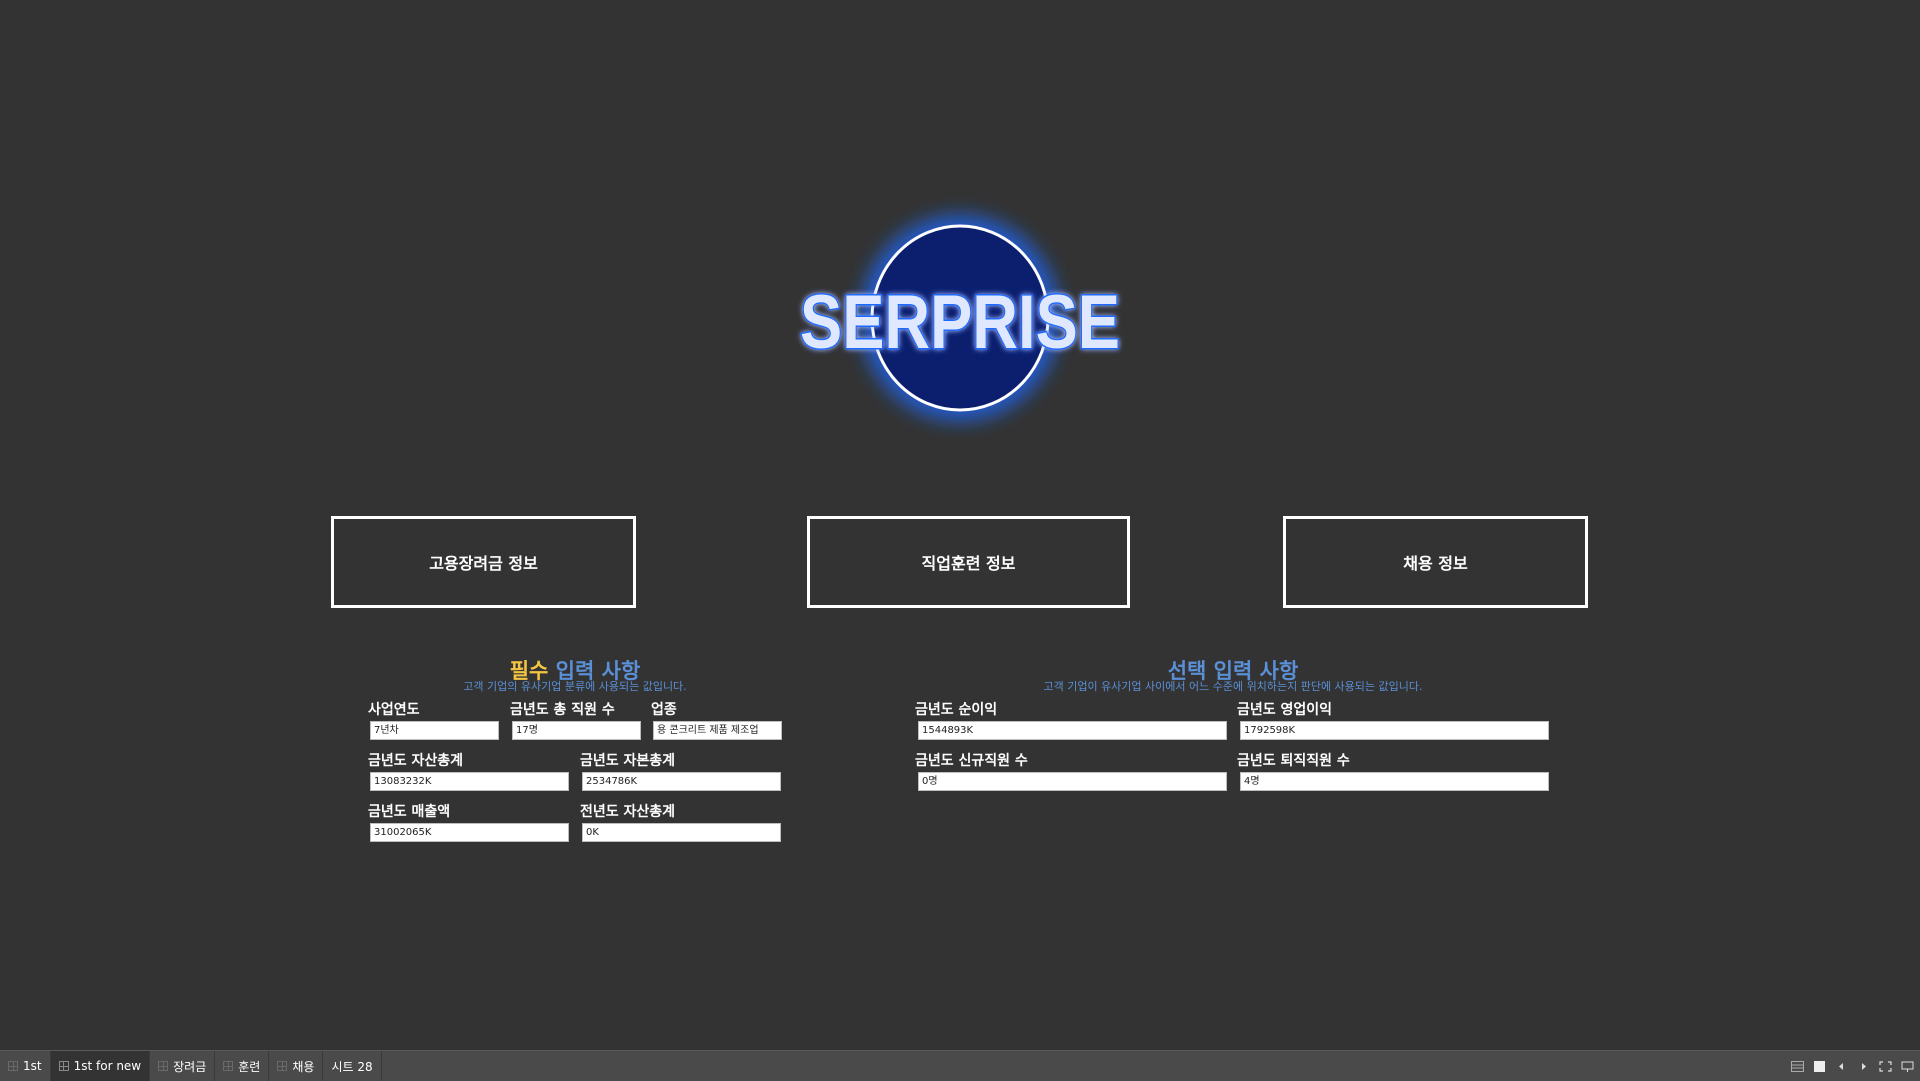  Describe the element at coordinates (1819, 1066) in the screenshot. I see `page-view-icon` at that location.